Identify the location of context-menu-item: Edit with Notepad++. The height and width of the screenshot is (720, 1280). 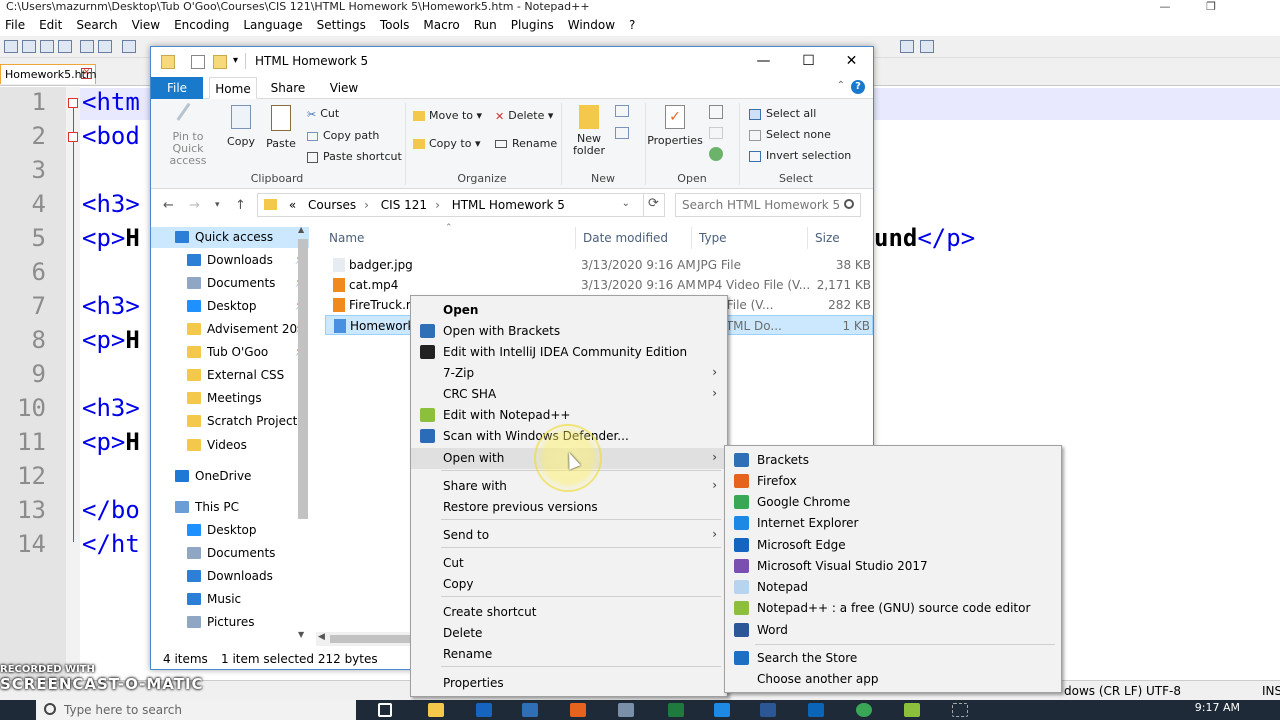
(569, 415).